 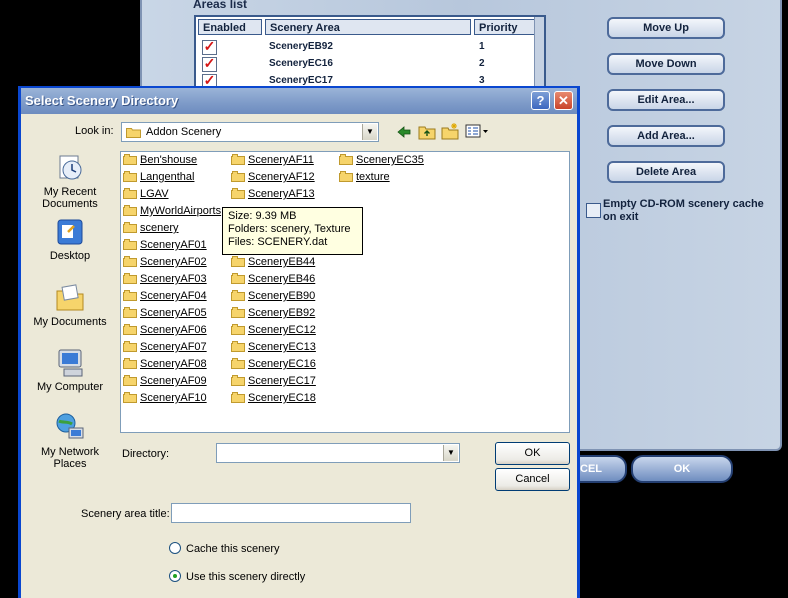 I want to click on folder-item: SceneryEB46, so click(x=273, y=279).